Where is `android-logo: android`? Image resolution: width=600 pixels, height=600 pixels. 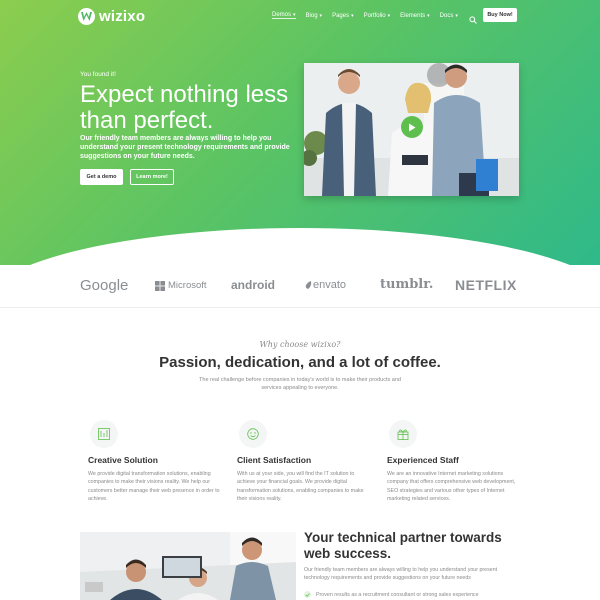 android-logo: android is located at coordinates (253, 285).